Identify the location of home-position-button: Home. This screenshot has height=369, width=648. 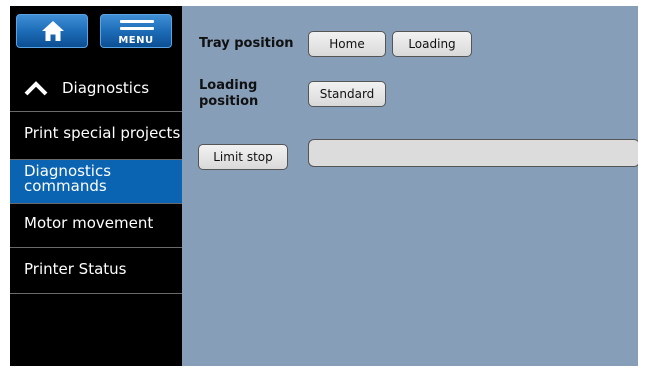
(347, 44).